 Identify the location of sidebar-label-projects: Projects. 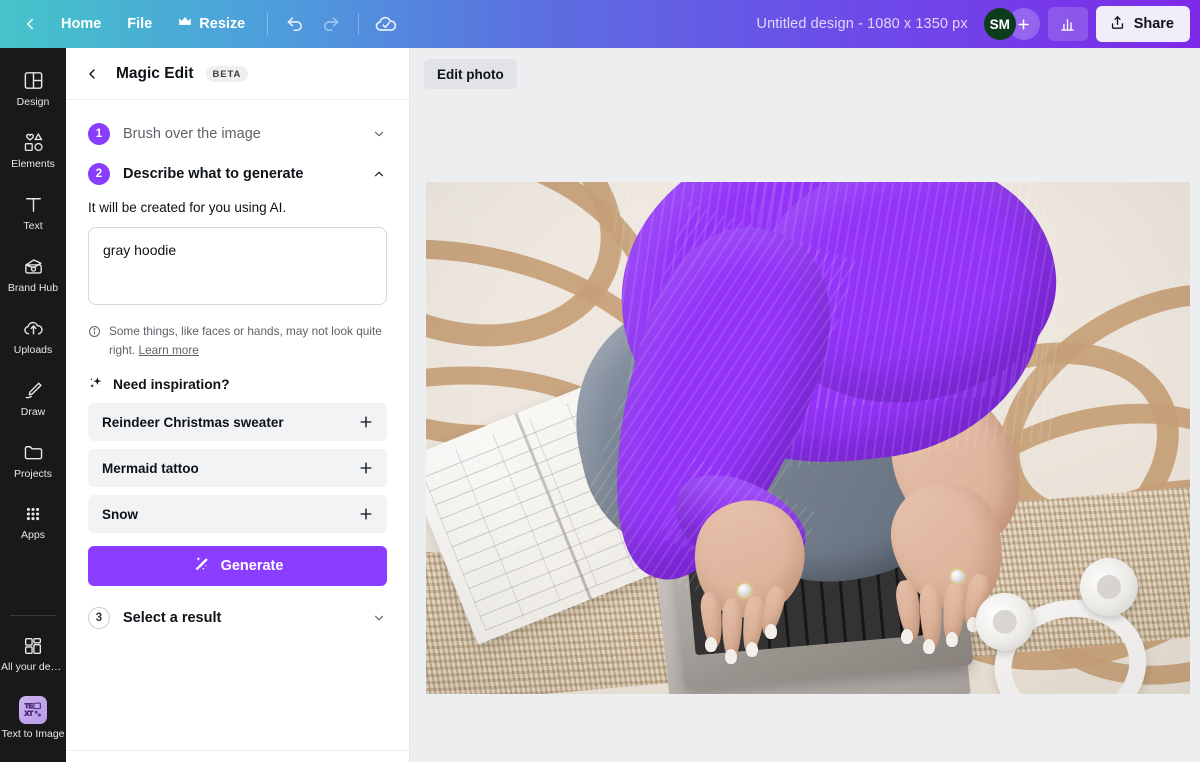
(33, 474).